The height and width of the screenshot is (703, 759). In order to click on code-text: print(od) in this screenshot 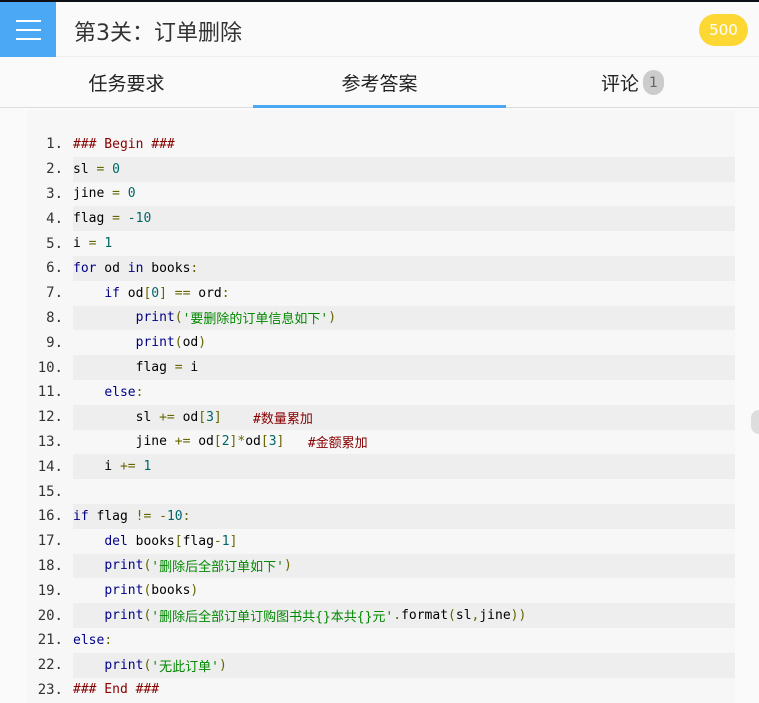, I will do `click(404, 342)`.